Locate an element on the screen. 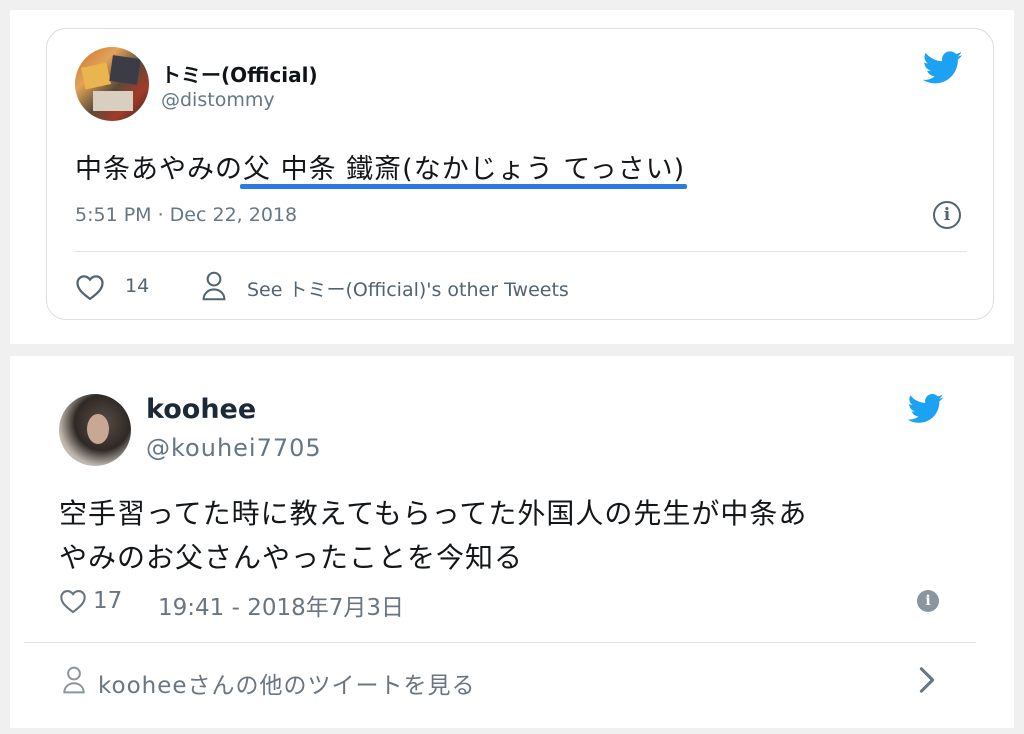  like-count: 17 is located at coordinates (107, 601).